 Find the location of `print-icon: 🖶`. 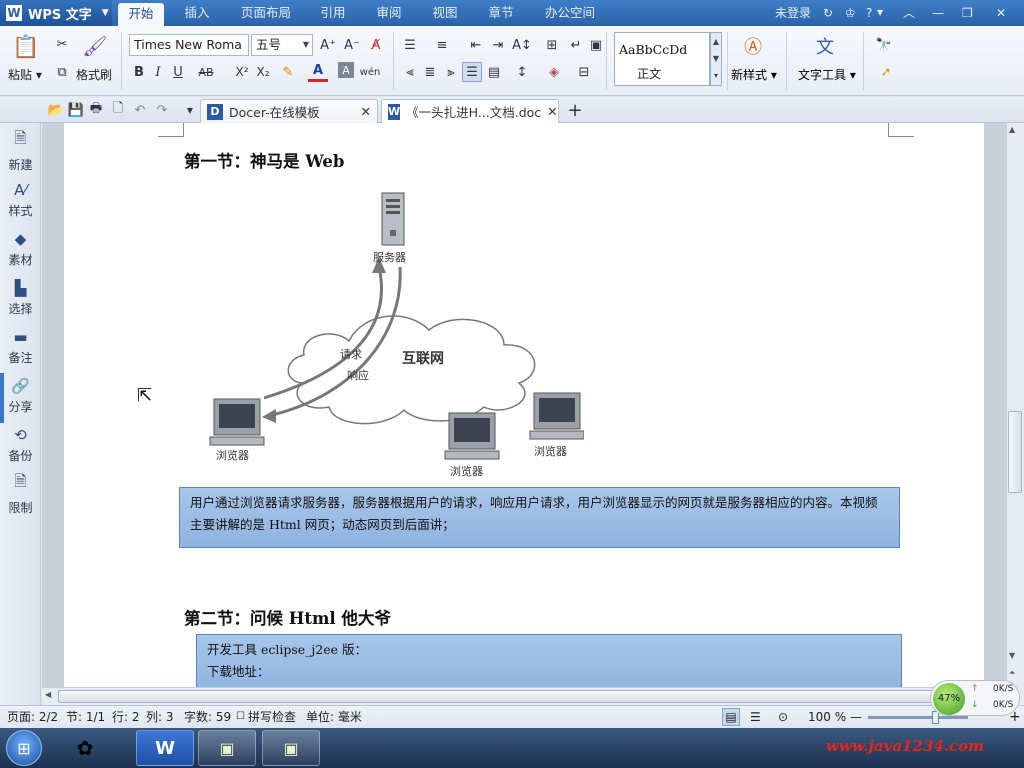

print-icon: 🖶 is located at coordinates (96, 110).